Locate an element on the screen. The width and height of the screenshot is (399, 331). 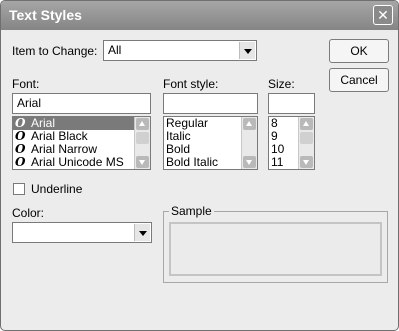
color-label: Color: is located at coordinates (28, 213).